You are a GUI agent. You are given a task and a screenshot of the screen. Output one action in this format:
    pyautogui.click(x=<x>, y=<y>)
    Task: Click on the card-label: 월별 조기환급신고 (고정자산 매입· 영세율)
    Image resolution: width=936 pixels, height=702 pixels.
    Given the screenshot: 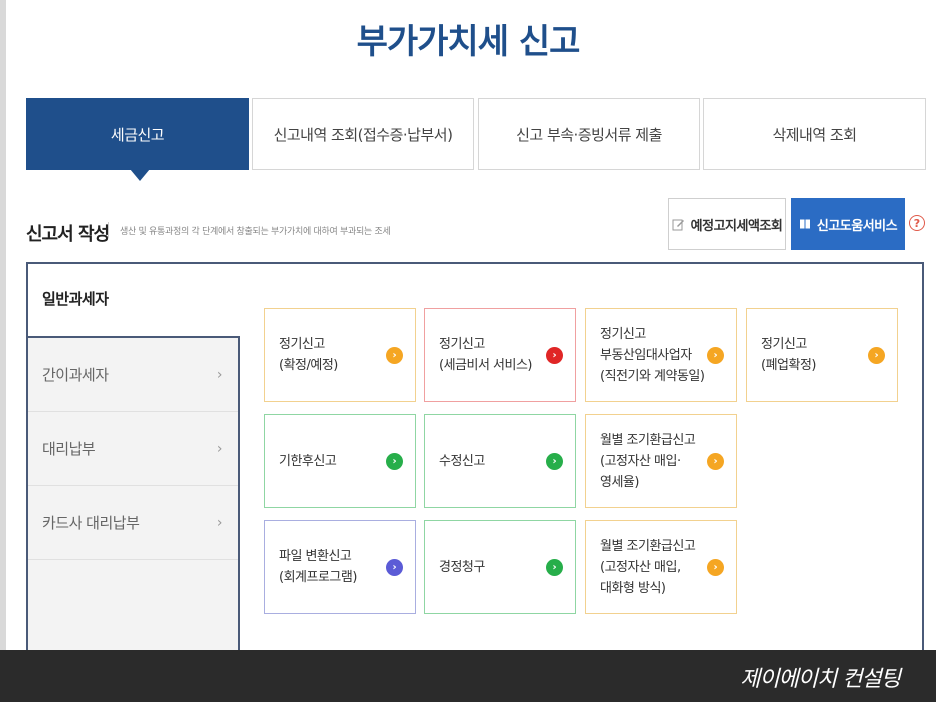 What is the action you would take?
    pyautogui.click(x=648, y=461)
    